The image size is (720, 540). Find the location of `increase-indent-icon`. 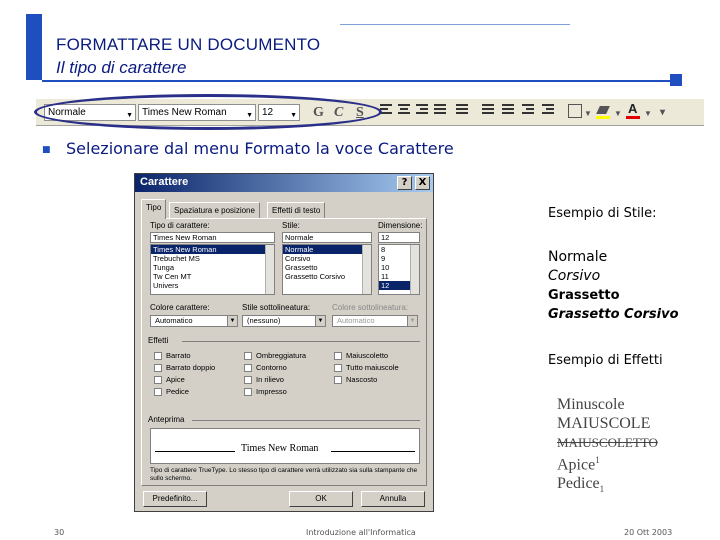

increase-indent-icon is located at coordinates (549, 111).